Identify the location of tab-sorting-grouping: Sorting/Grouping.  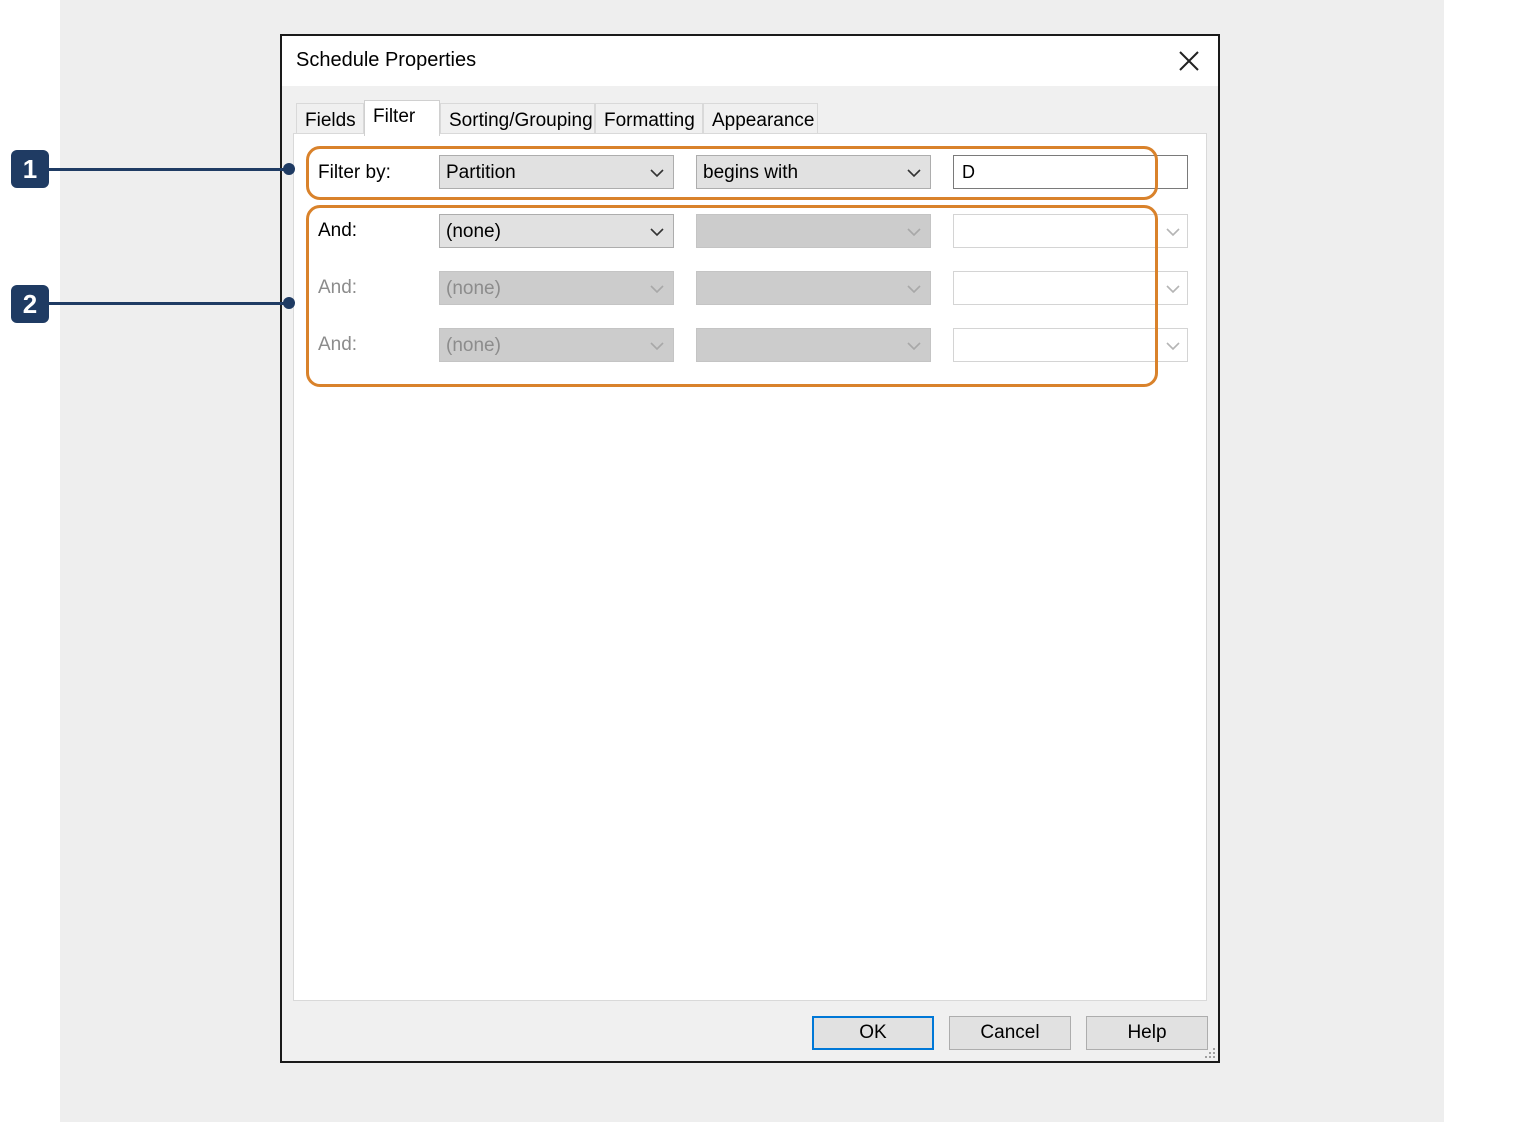
(517, 119).